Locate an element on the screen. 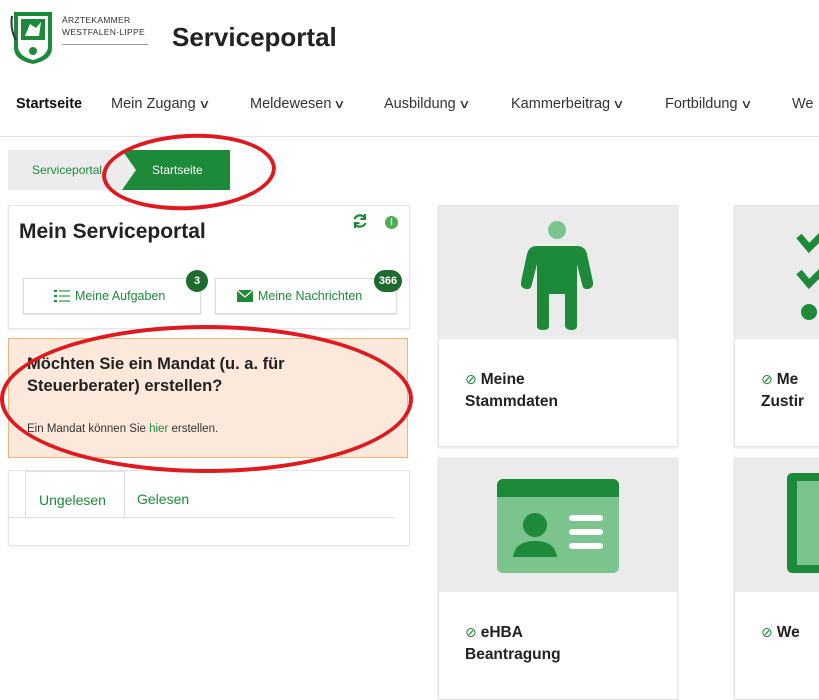  nav-item-mein-zugang: Mein Zugang ∨ is located at coordinates (161, 104).